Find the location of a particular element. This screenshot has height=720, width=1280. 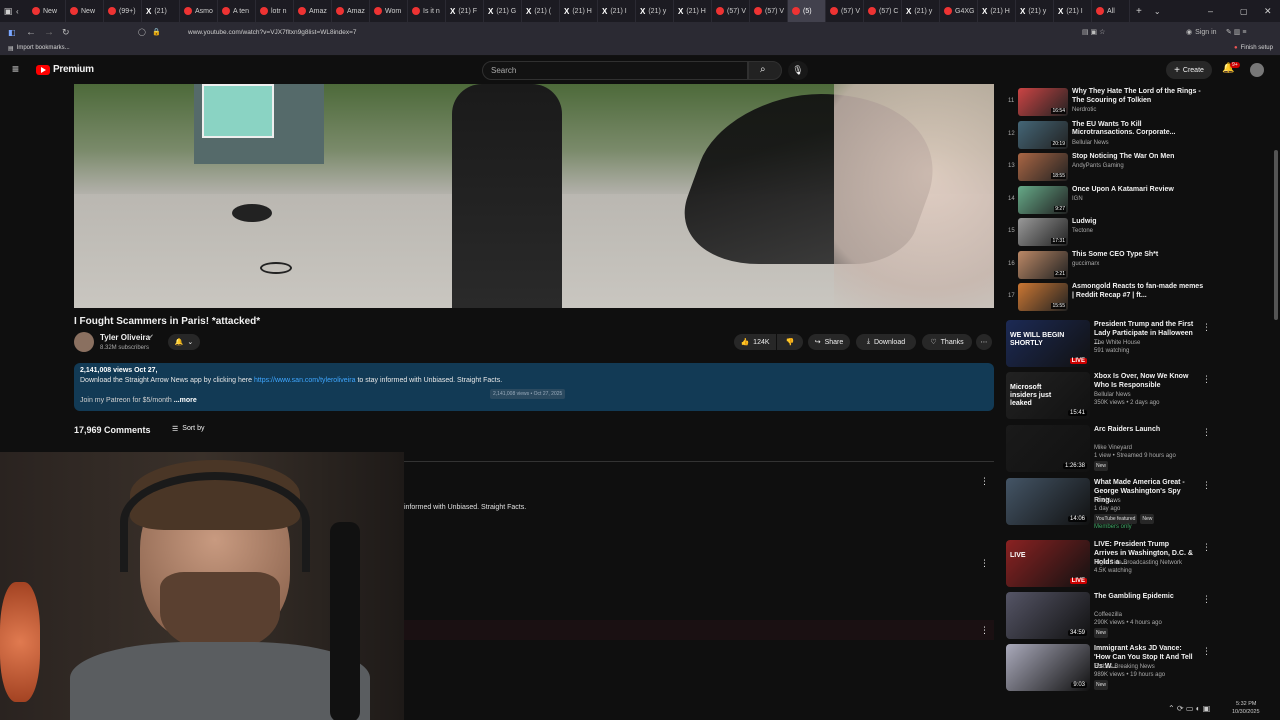

sort-by-button: ☰ Sort by is located at coordinates (188, 429).